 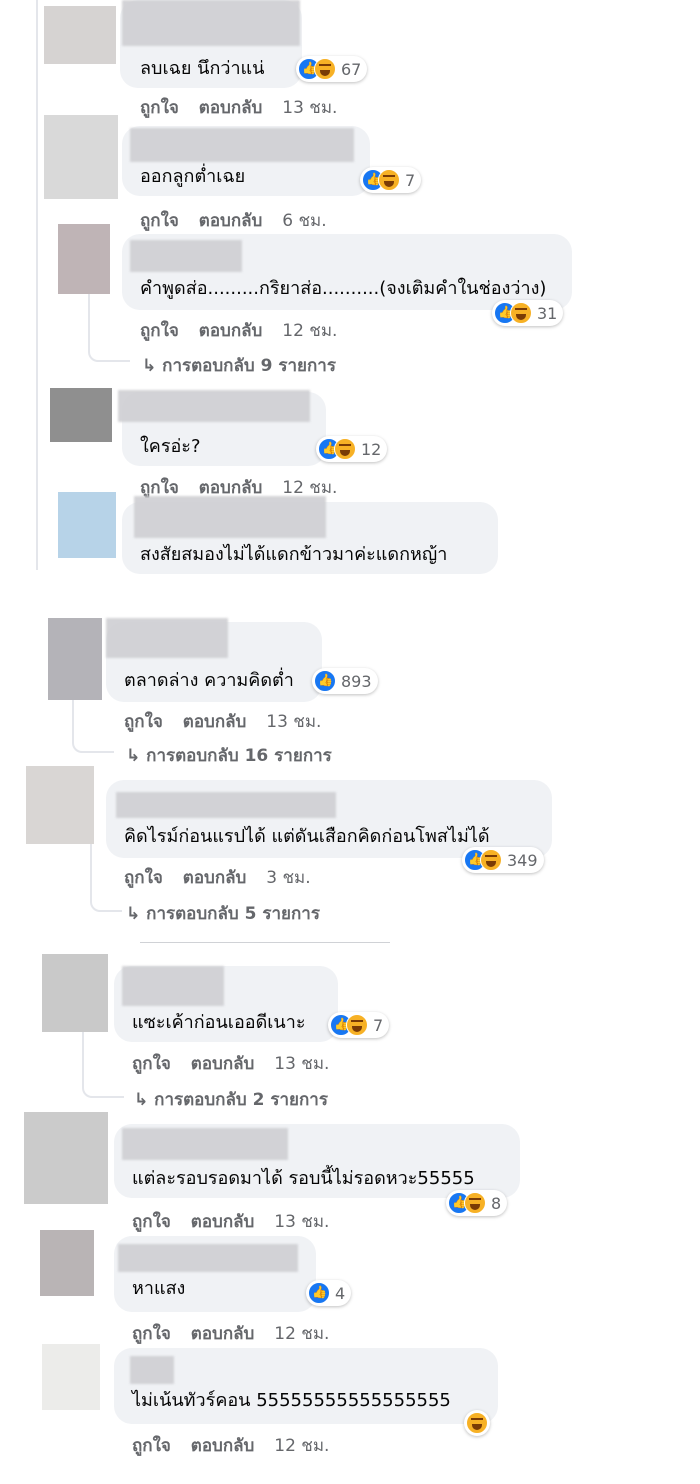 I want to click on reaction-count: 893, so click(x=356, y=681).